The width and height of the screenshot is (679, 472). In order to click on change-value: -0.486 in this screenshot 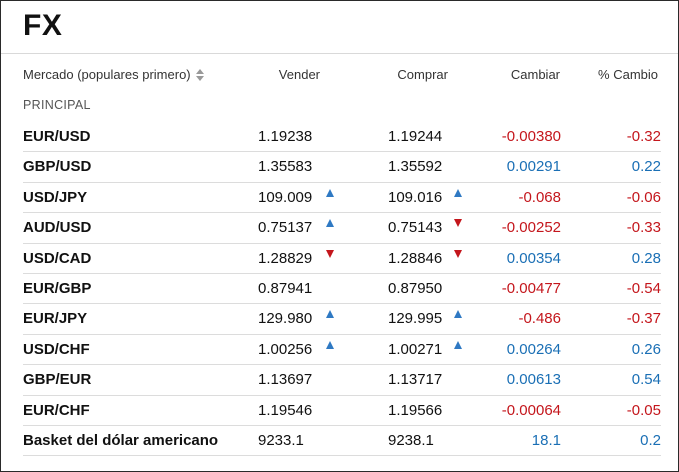, I will do `click(539, 319)`.